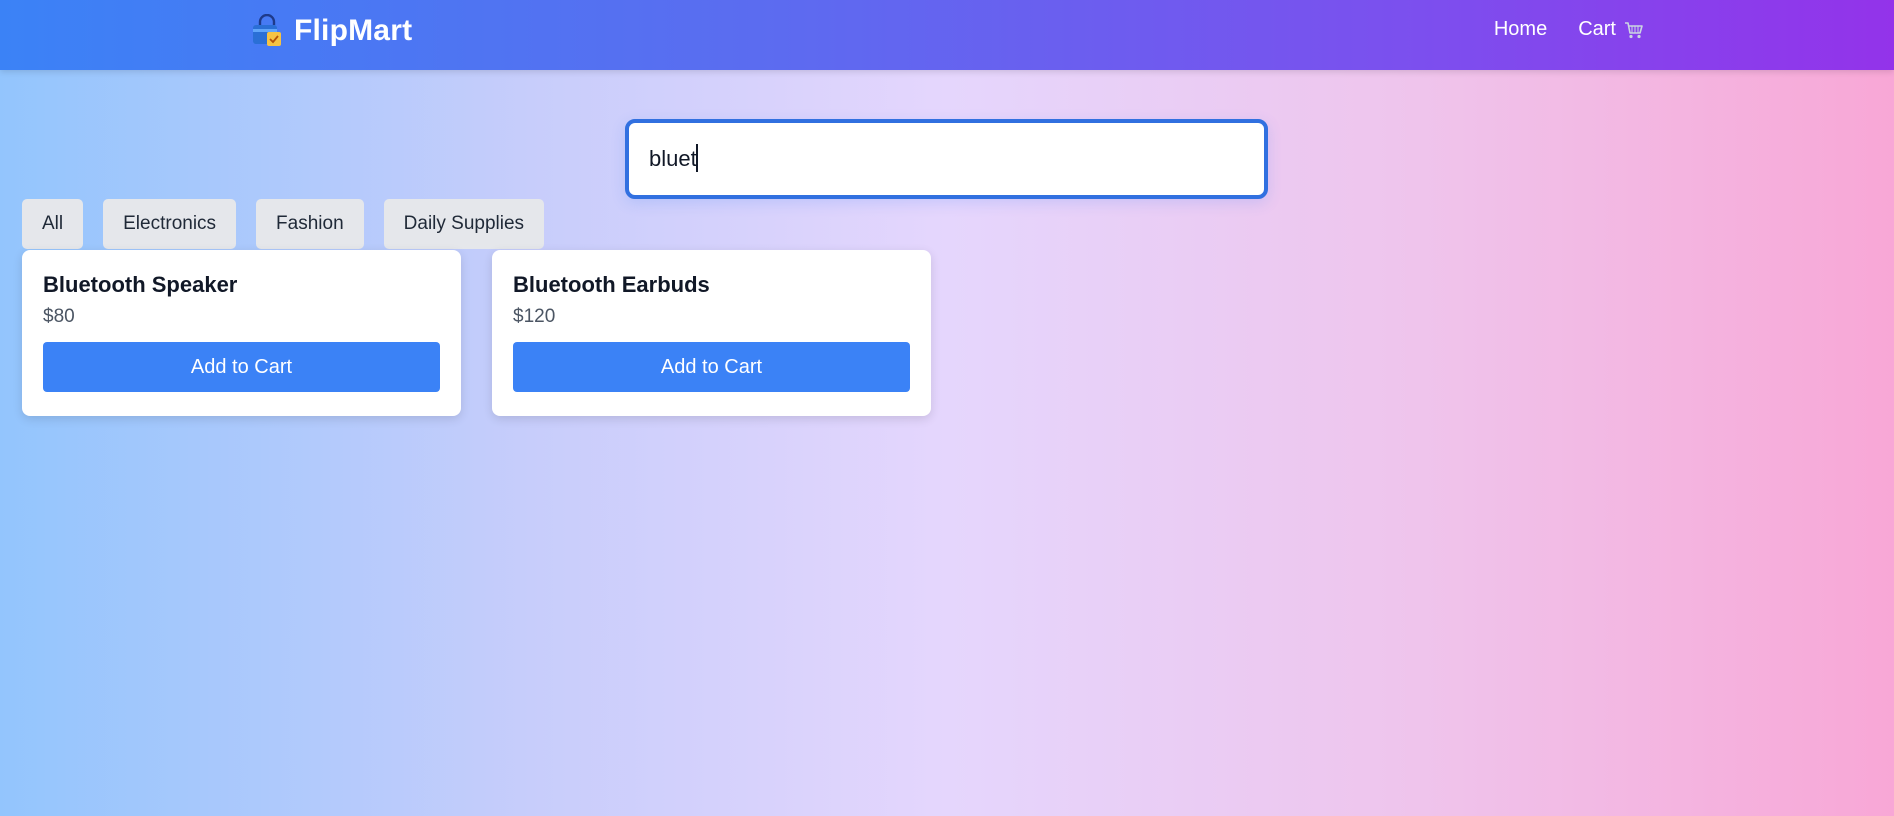 The image size is (1894, 816). I want to click on shopping-bag-icon, so click(267, 30).